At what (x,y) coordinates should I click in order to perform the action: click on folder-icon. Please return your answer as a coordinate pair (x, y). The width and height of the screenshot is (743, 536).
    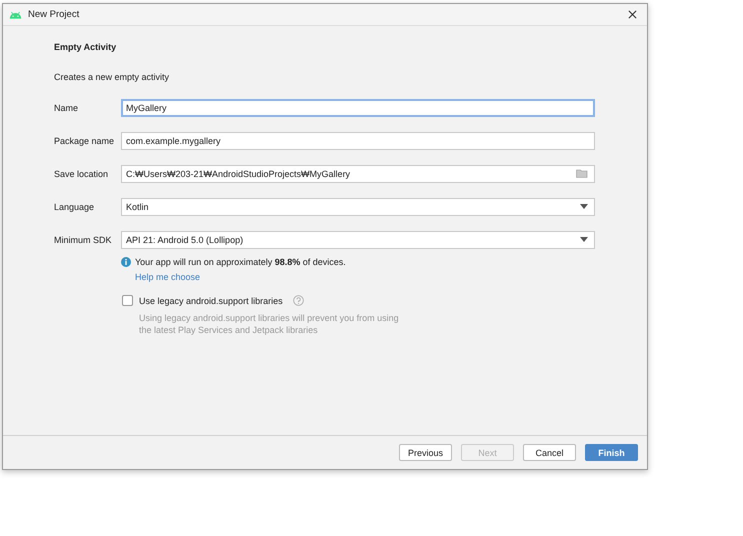
    Looking at the image, I should click on (582, 173).